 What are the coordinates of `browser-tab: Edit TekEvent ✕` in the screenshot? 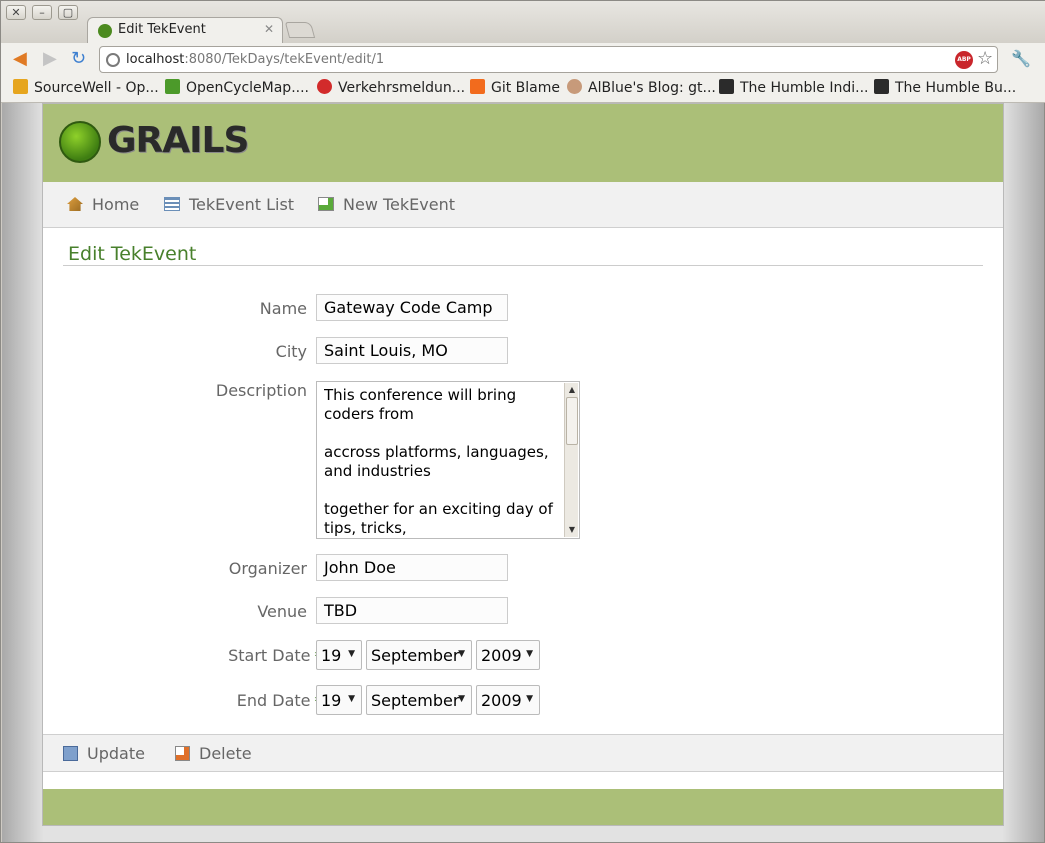 It's located at (185, 30).